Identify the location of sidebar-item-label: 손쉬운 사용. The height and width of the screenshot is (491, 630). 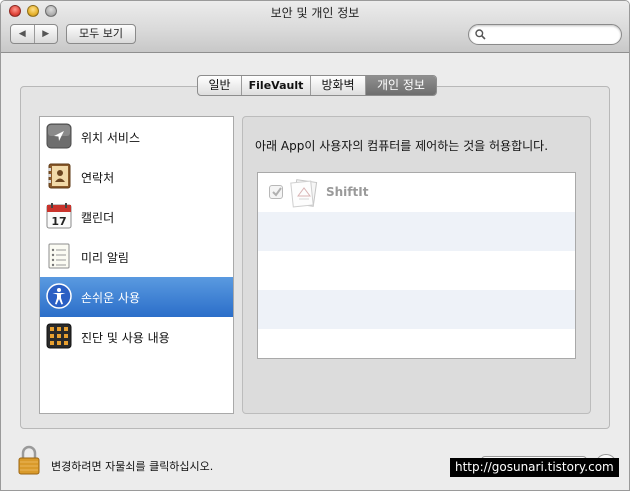
(111, 297).